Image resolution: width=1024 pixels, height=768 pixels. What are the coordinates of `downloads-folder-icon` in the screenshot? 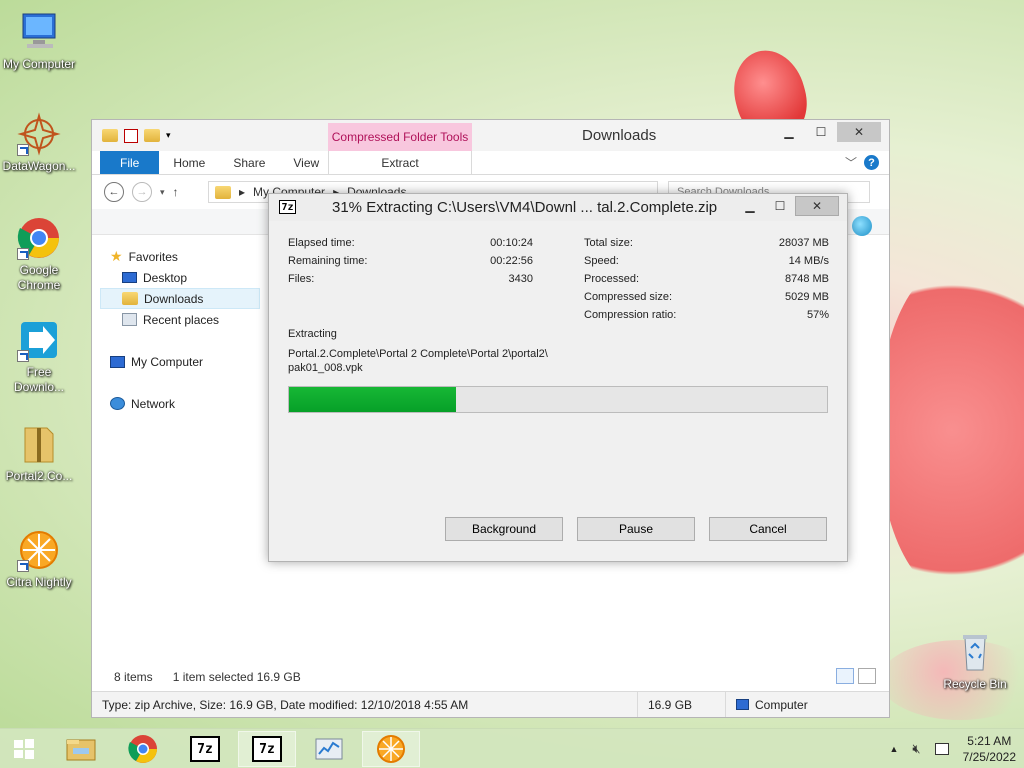 It's located at (130, 298).